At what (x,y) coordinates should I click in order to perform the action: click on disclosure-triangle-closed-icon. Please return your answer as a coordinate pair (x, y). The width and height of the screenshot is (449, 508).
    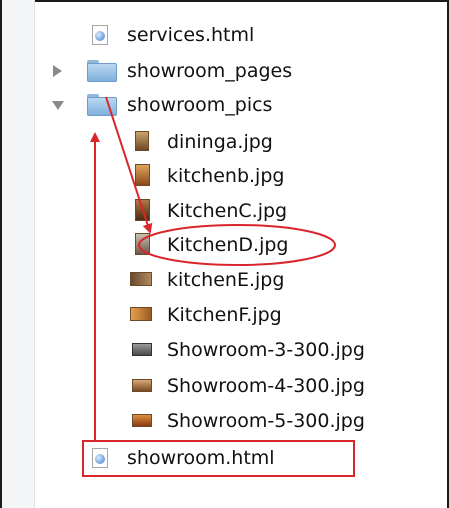
    Looking at the image, I should click on (57, 71).